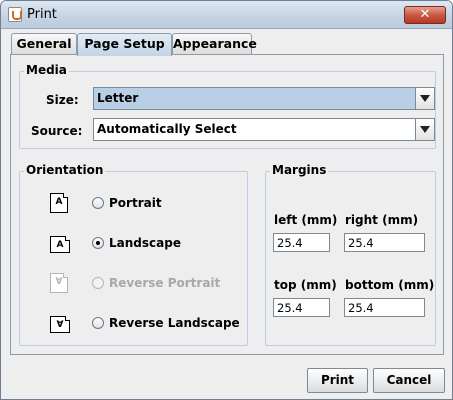 This screenshot has width=453, height=400. What do you see at coordinates (384, 242) in the screenshot?
I see `right-margin-input` at bounding box center [384, 242].